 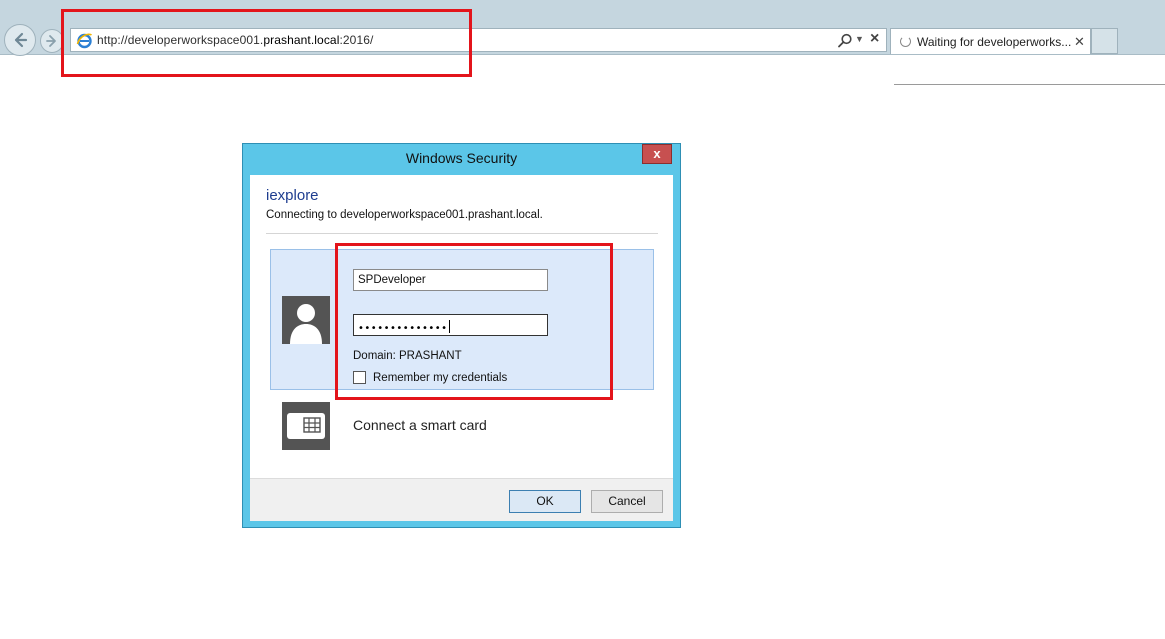 I want to click on smart-card-option: Connect a smart card, so click(x=420, y=425).